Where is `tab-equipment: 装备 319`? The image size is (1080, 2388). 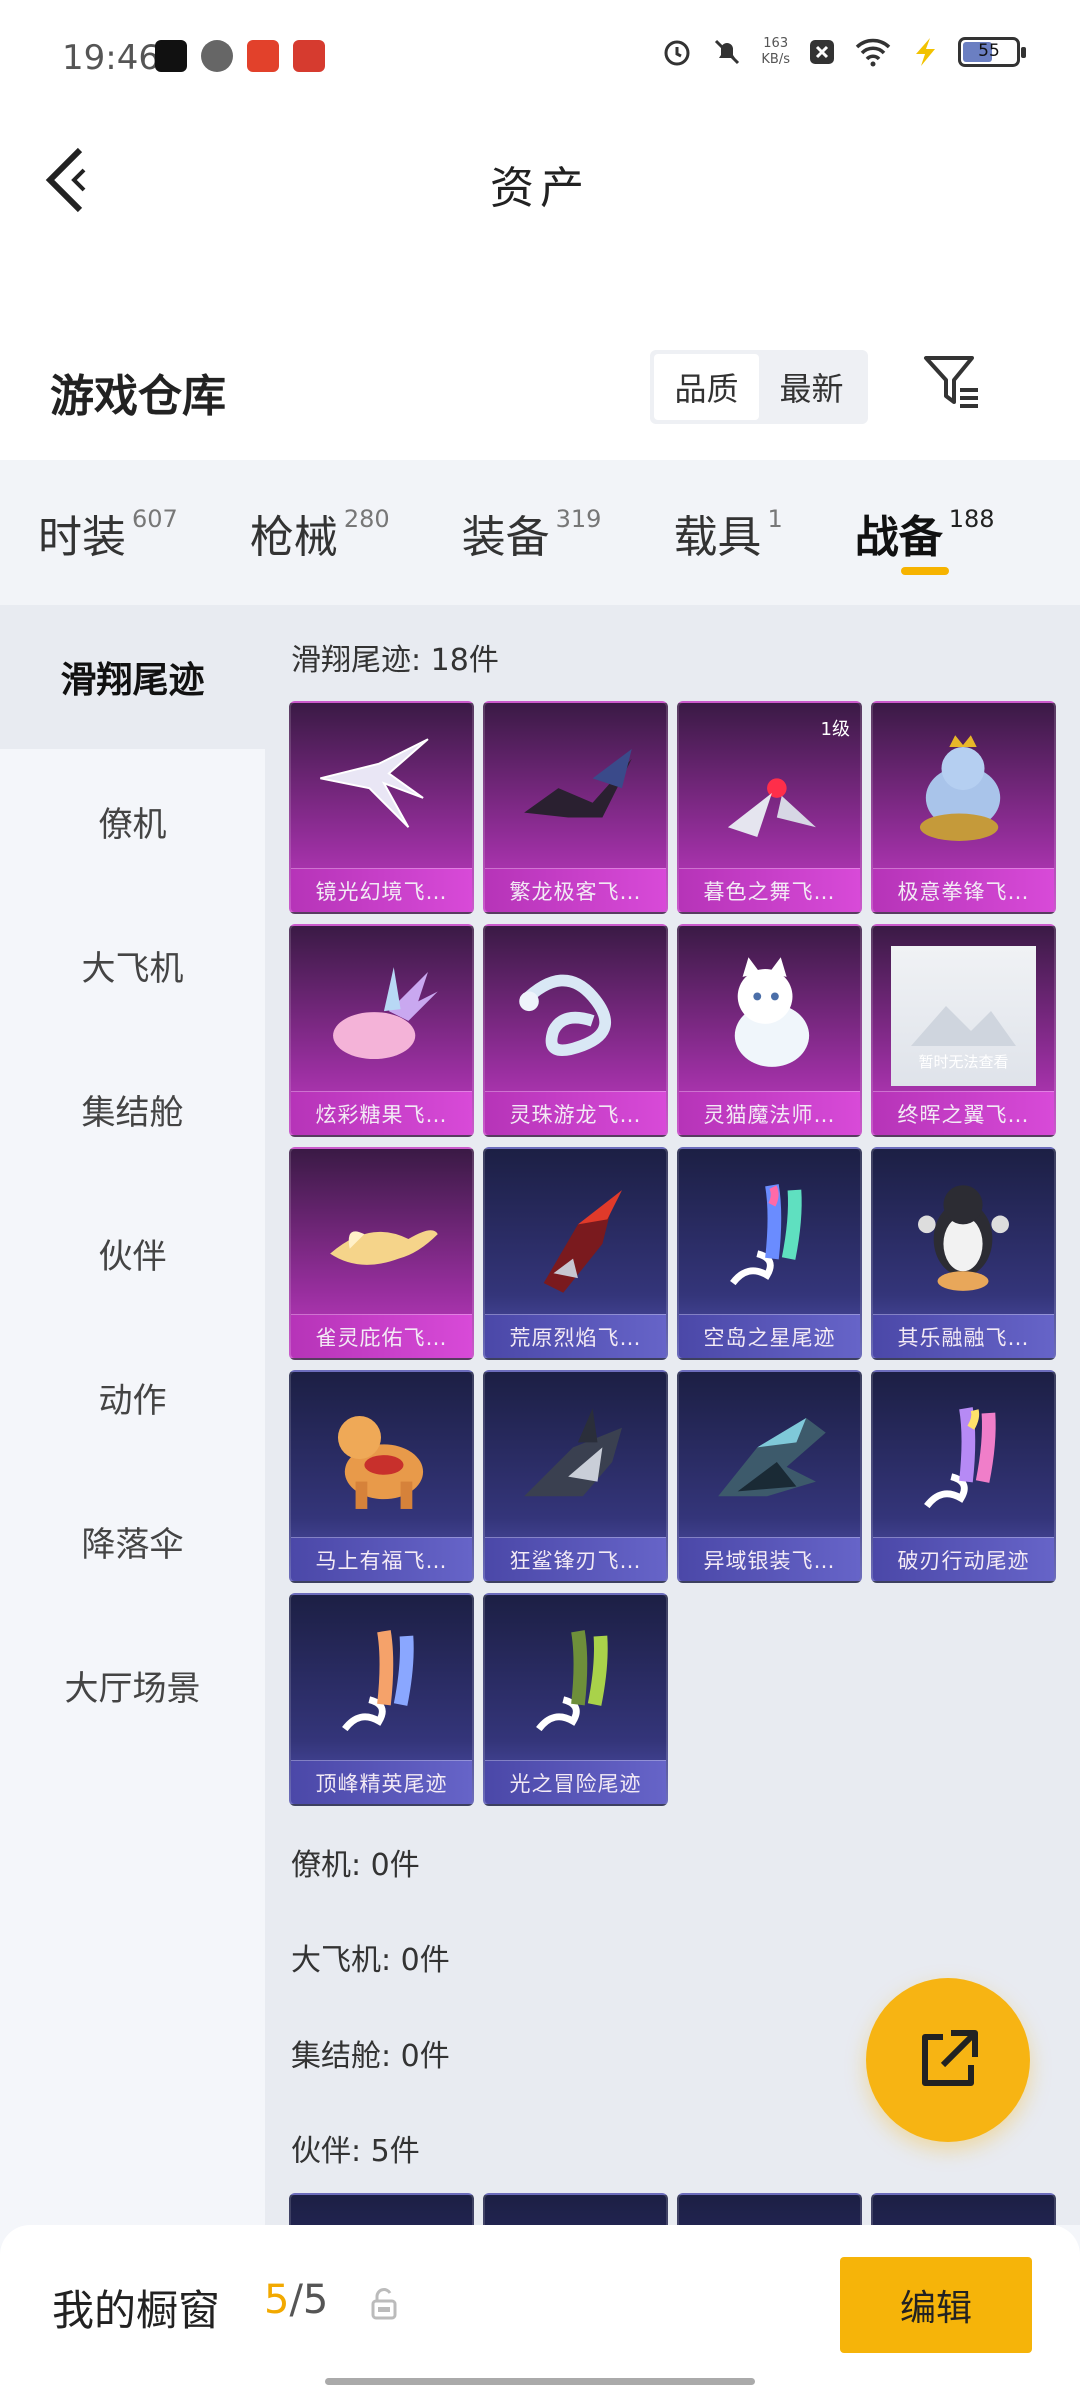
tab-equipment: 装备 319 is located at coordinates (532, 532).